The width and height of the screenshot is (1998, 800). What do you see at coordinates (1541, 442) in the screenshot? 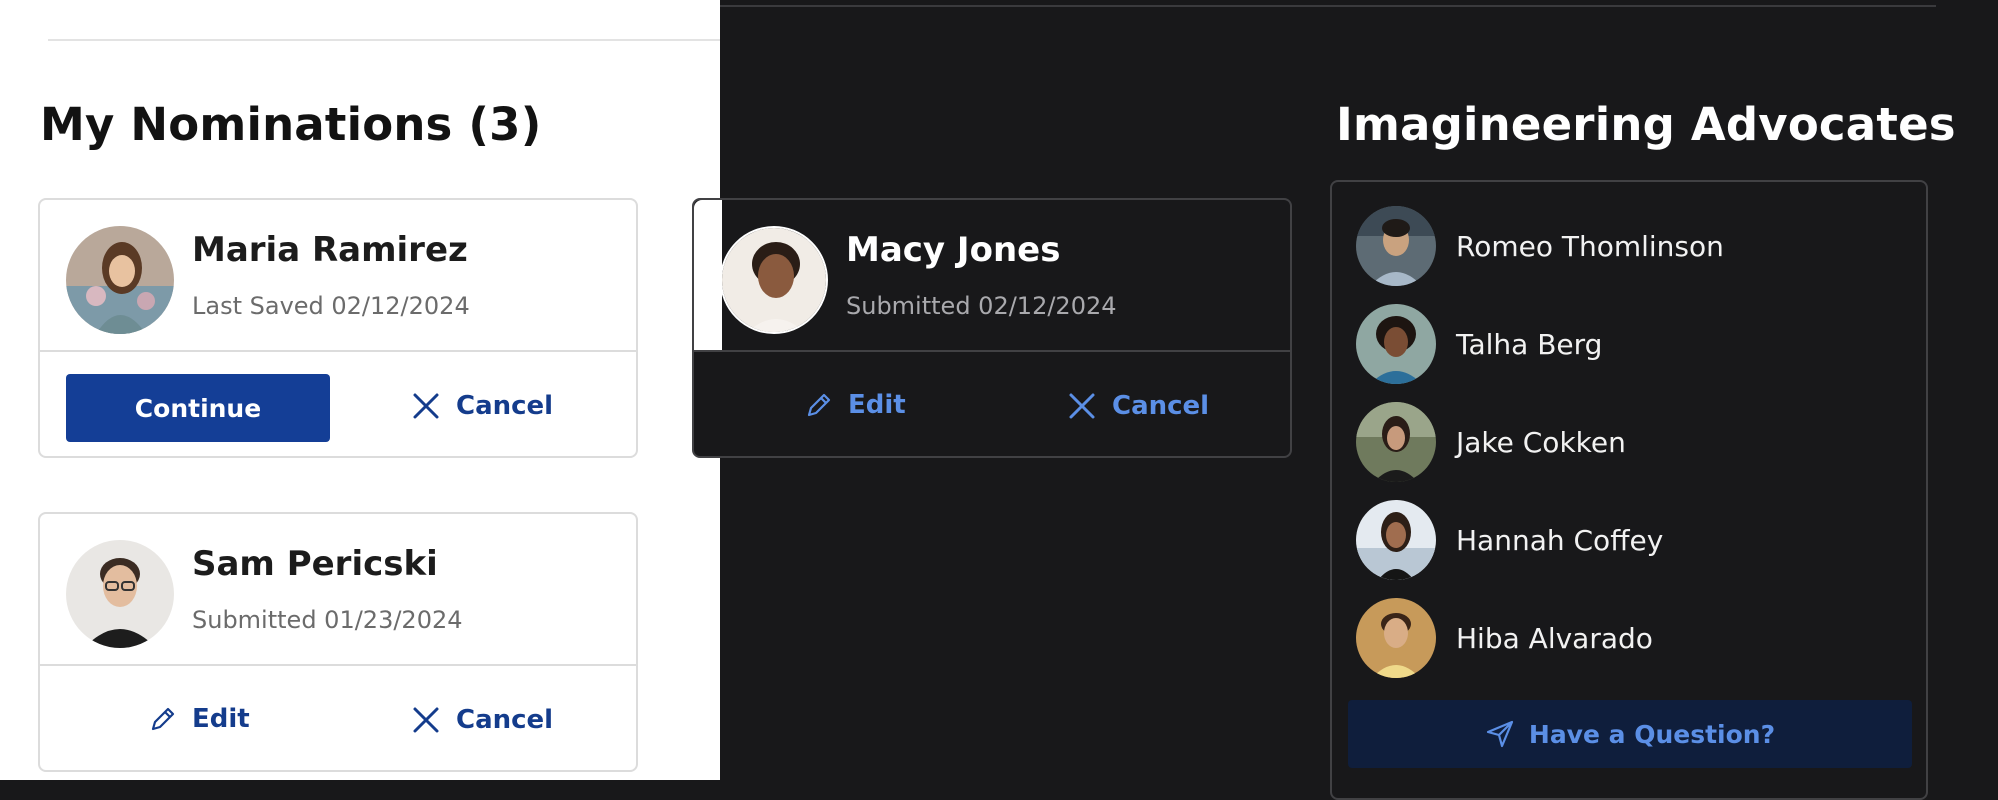
I see `advocate-name: Jake Cokken` at bounding box center [1541, 442].